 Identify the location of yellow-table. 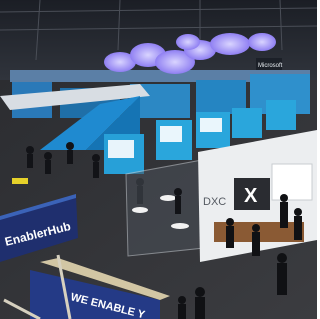
(20, 181).